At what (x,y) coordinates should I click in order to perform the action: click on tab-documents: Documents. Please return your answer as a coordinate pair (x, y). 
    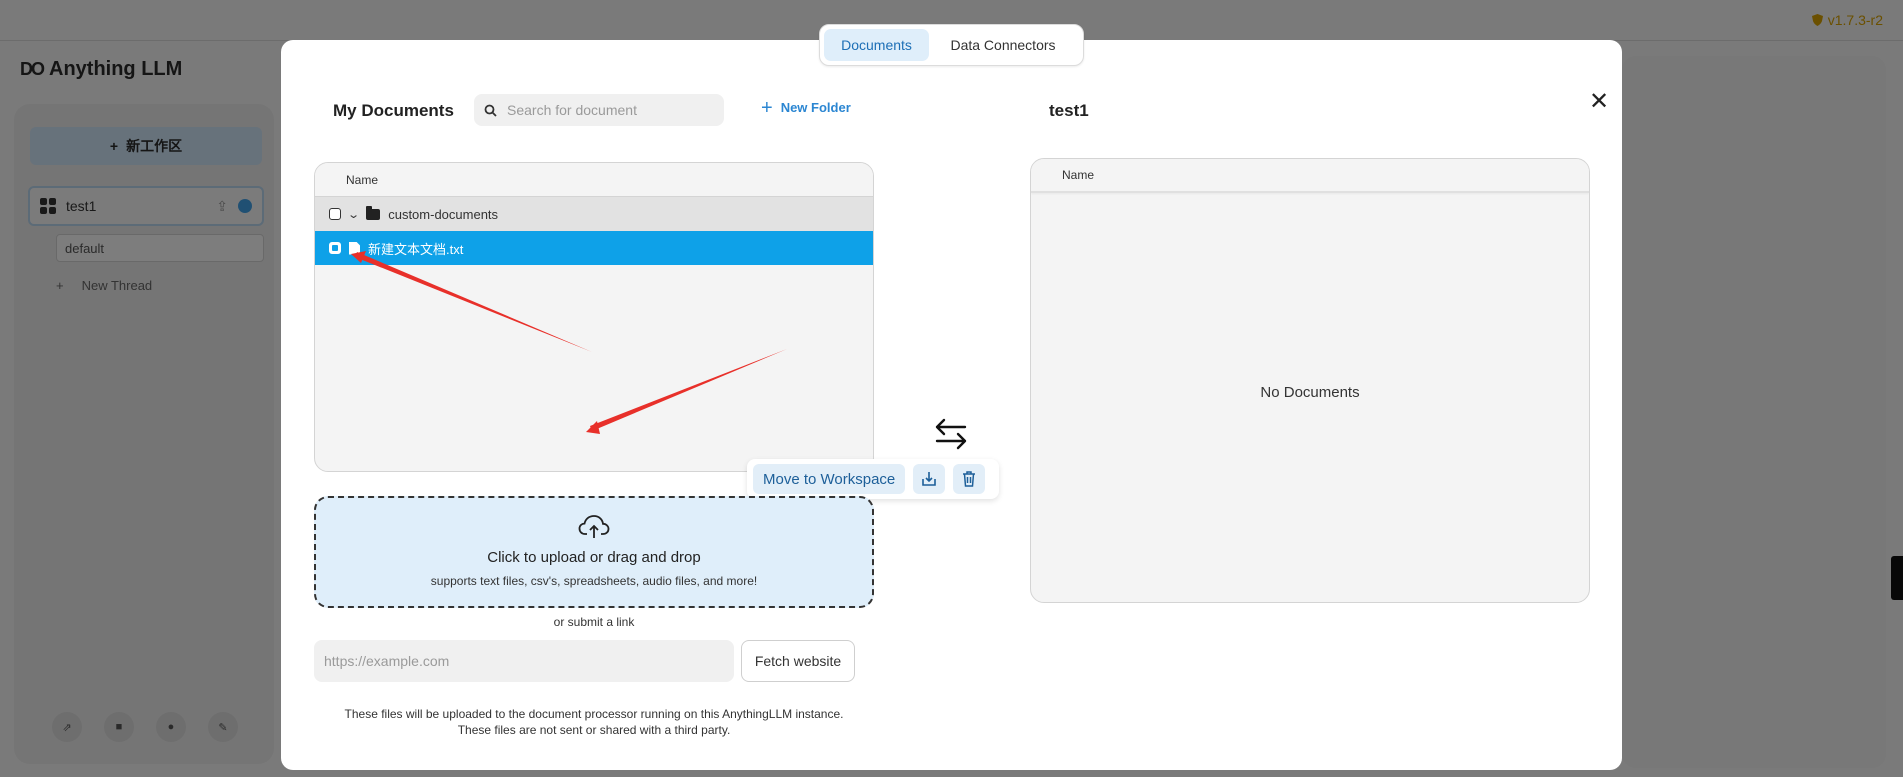
    Looking at the image, I should click on (876, 45).